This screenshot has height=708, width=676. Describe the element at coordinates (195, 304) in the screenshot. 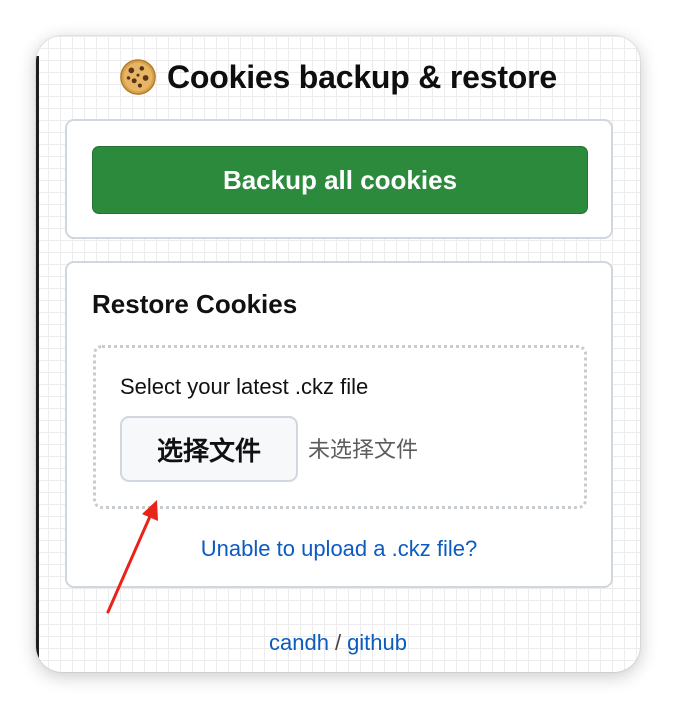

I see `restore-heading: Restore Cookies` at that location.